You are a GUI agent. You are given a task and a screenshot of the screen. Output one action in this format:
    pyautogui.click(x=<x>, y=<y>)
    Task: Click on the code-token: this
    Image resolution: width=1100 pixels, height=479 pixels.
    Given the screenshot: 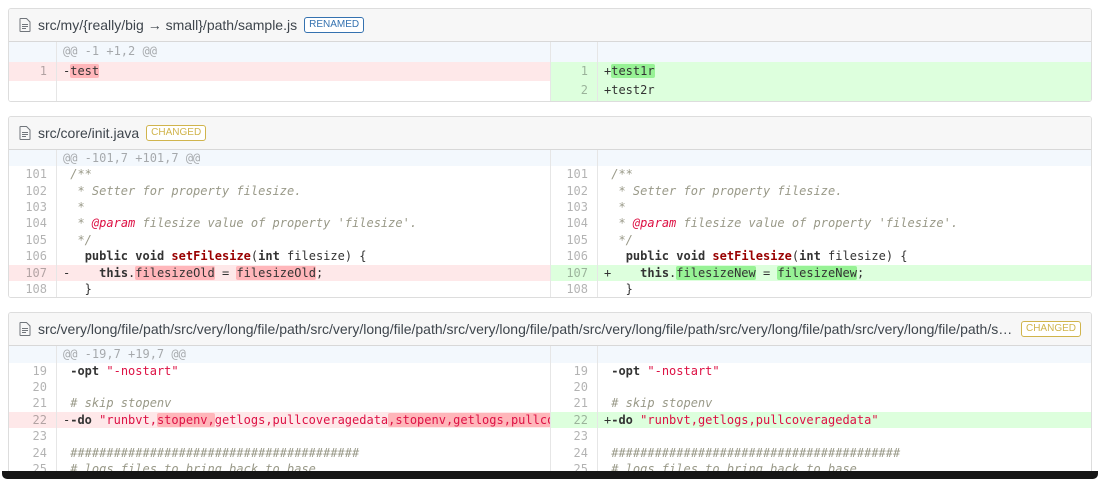 What is the action you would take?
    pyautogui.click(x=655, y=272)
    